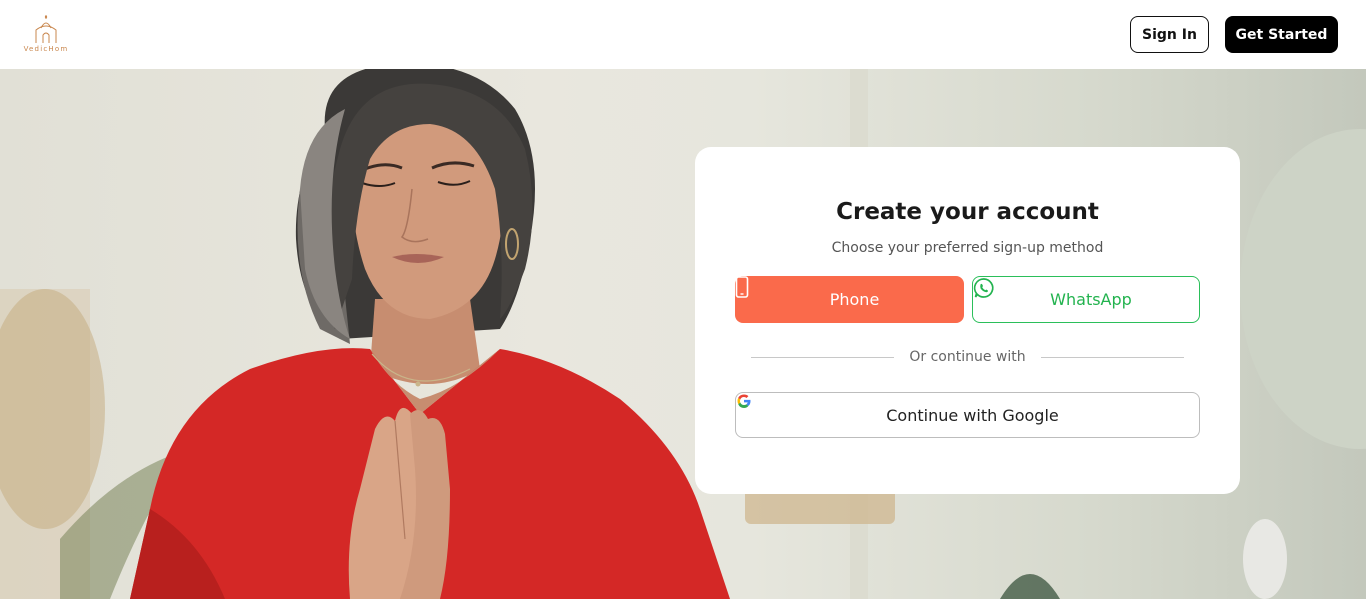 This screenshot has width=1366, height=599. I want to click on brand-logo: VedicHom, so click(46, 35).